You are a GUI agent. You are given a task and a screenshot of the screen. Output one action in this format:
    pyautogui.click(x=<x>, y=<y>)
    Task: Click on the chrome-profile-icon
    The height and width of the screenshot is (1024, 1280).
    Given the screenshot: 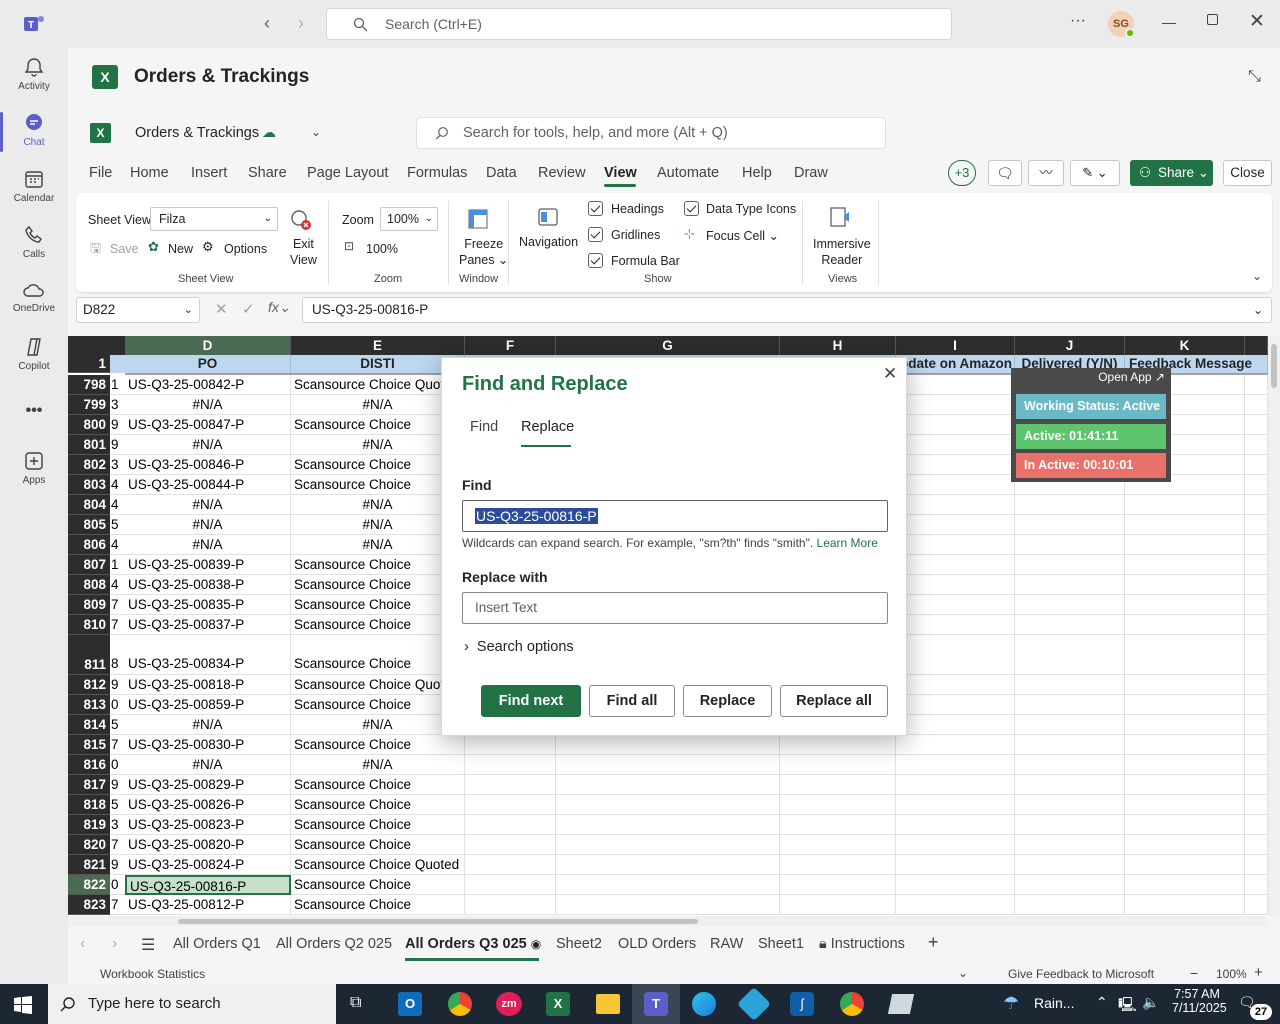 What is the action you would take?
    pyautogui.click(x=852, y=1004)
    